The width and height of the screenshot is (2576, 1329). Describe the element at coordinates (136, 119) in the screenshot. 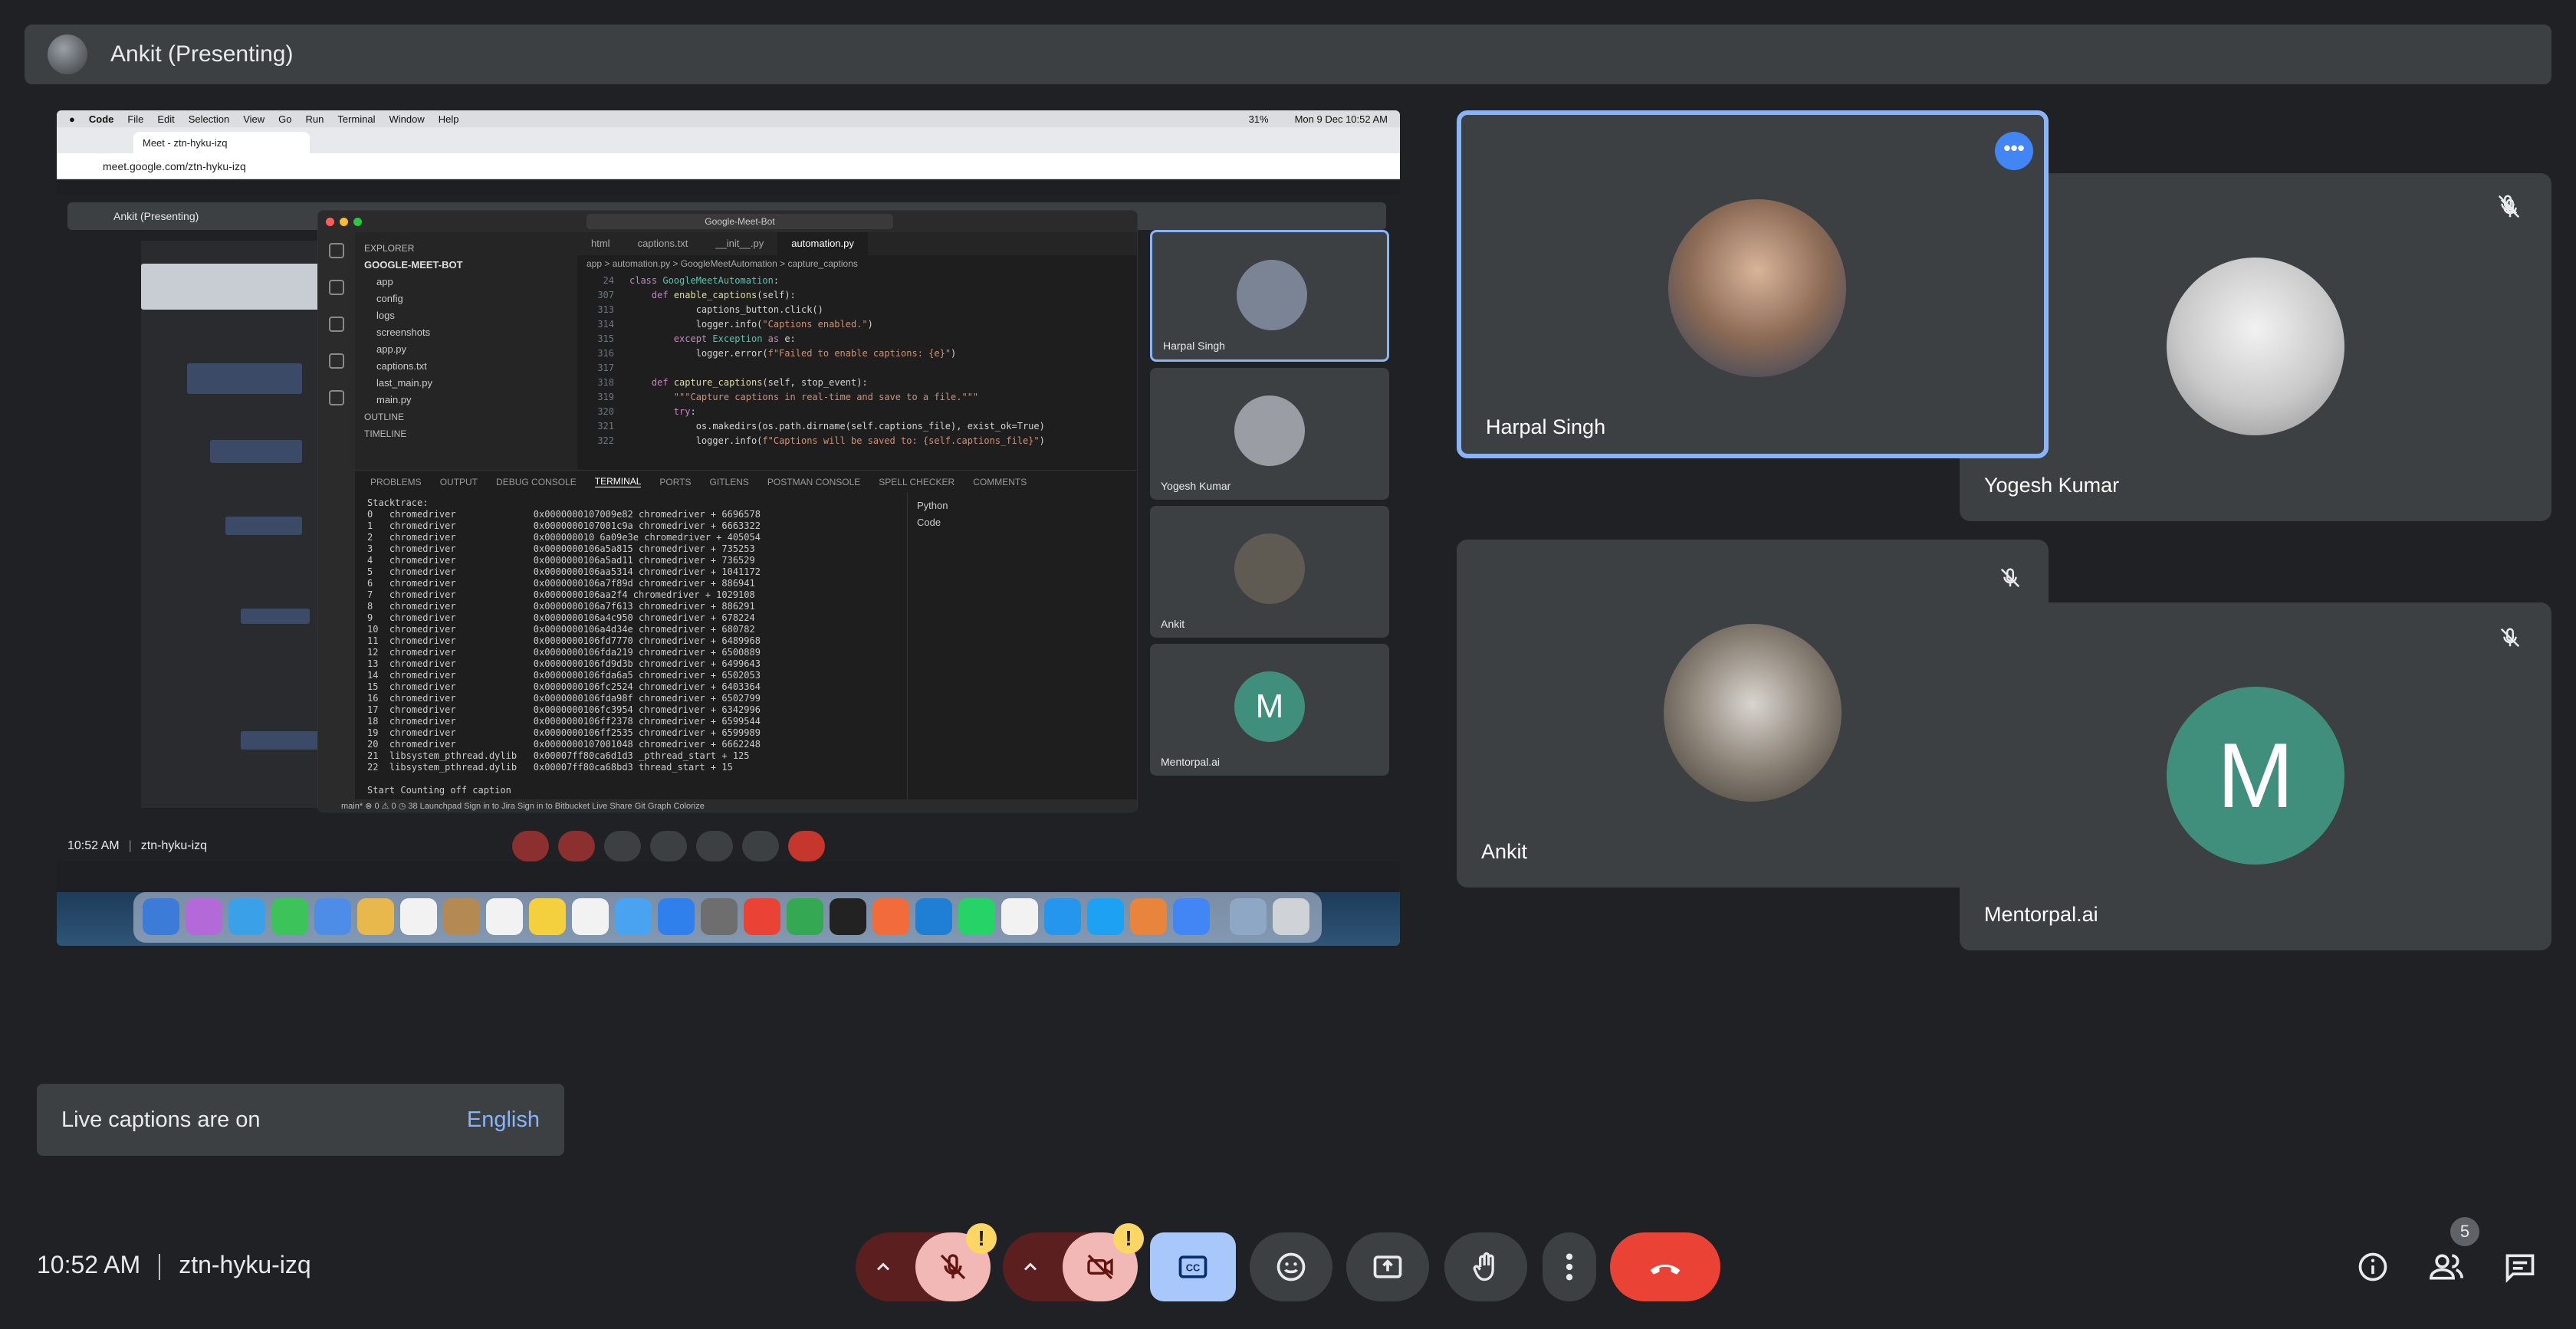

I see `mac-menu-file: File` at that location.